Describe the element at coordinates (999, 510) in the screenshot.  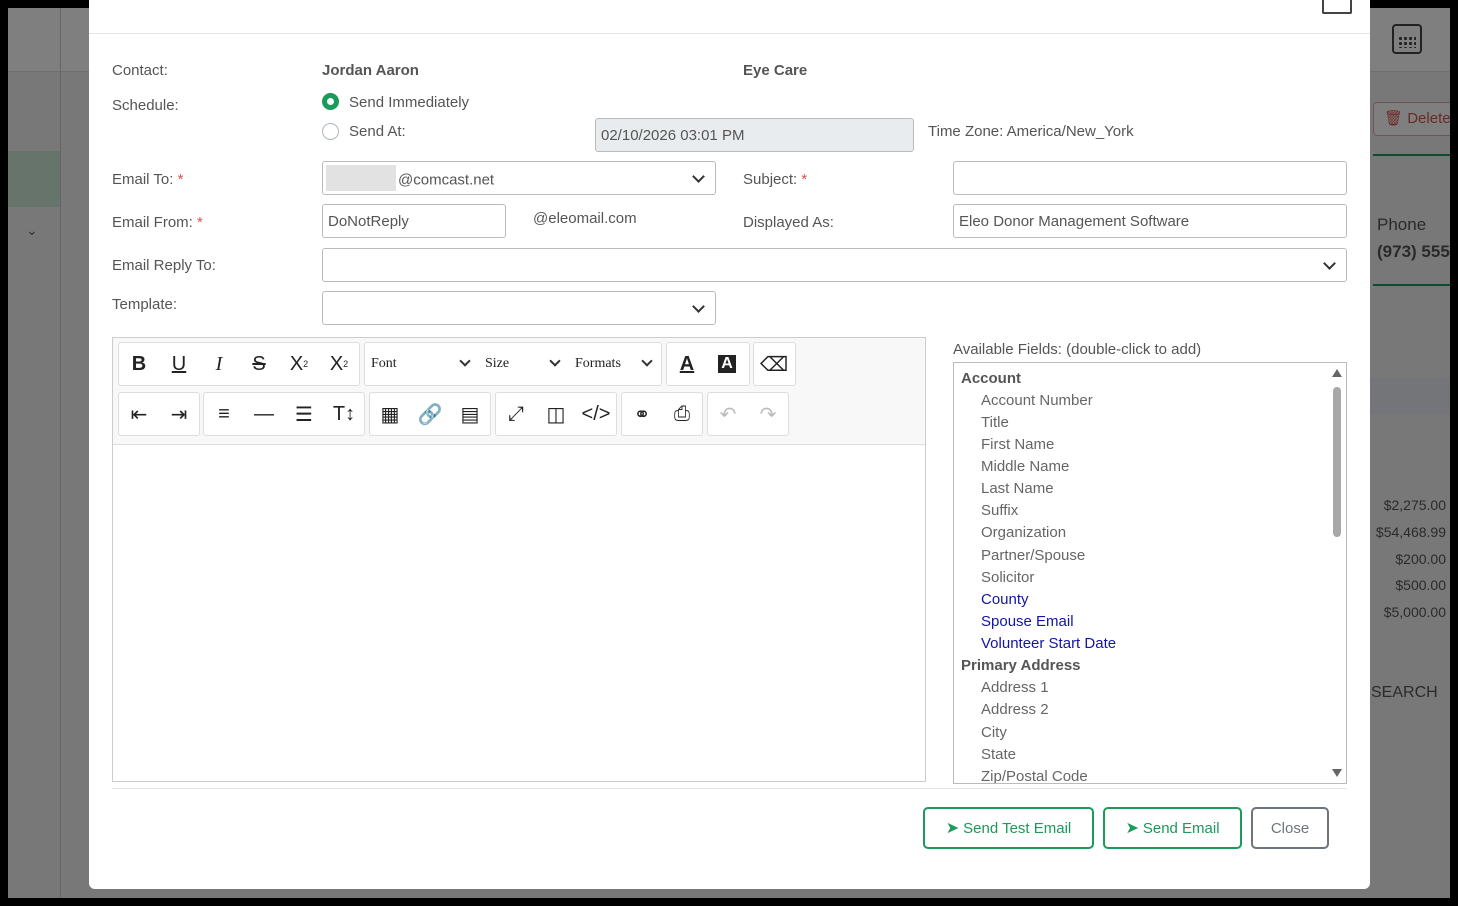
I see `field-item: Suffix` at that location.